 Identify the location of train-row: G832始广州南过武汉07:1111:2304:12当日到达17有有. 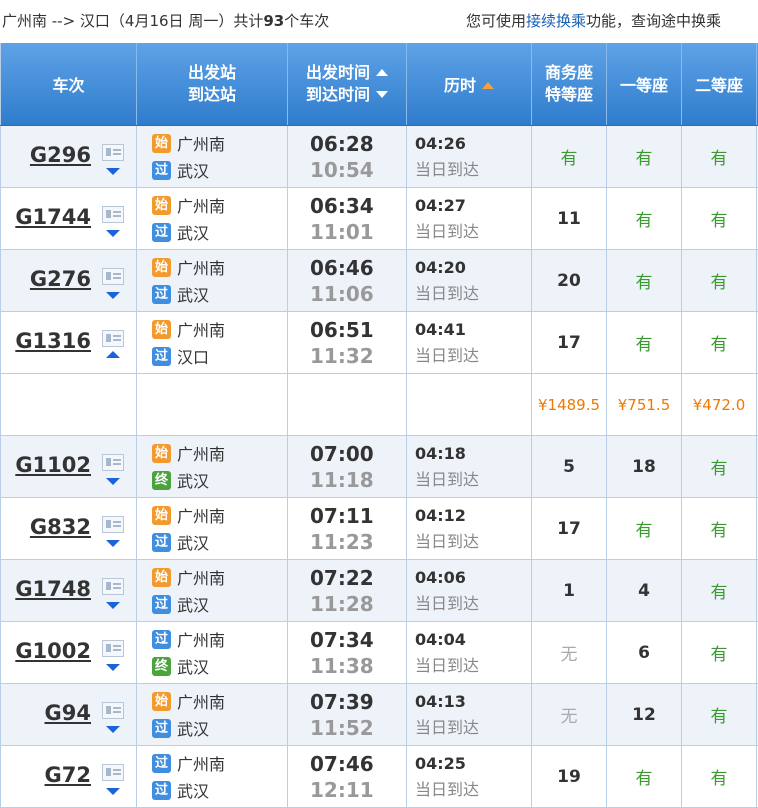
(379, 529).